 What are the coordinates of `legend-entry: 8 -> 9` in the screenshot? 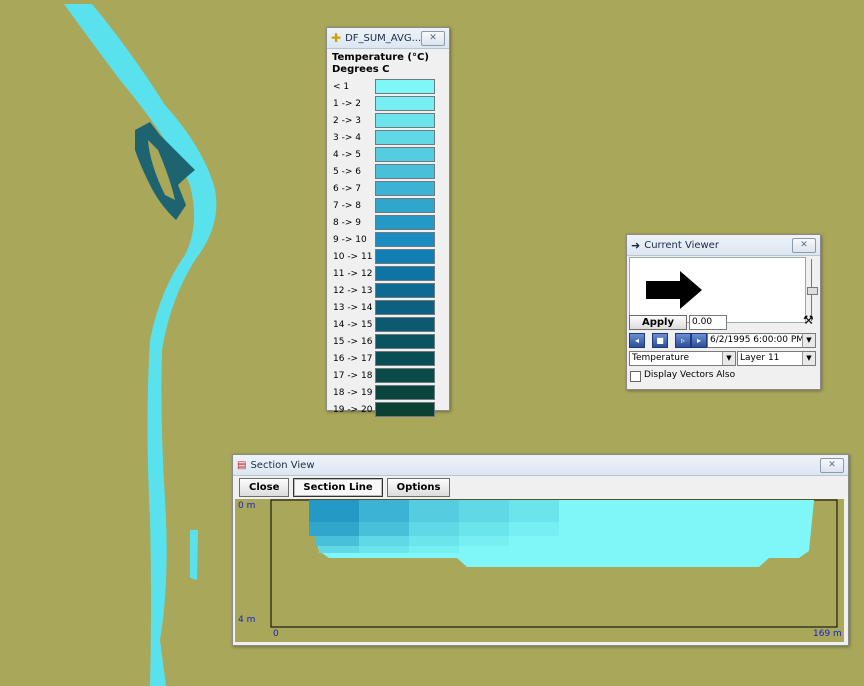 It's located at (388, 222).